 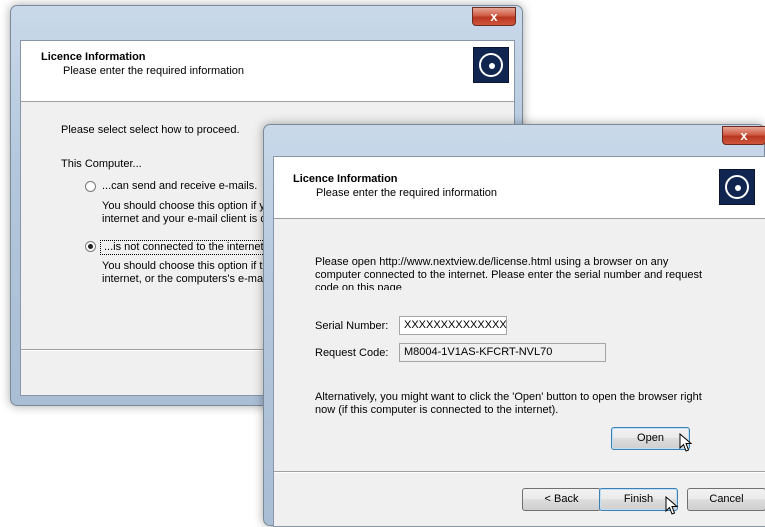 I want to click on front-header-title: Licence Information, so click(x=345, y=179).